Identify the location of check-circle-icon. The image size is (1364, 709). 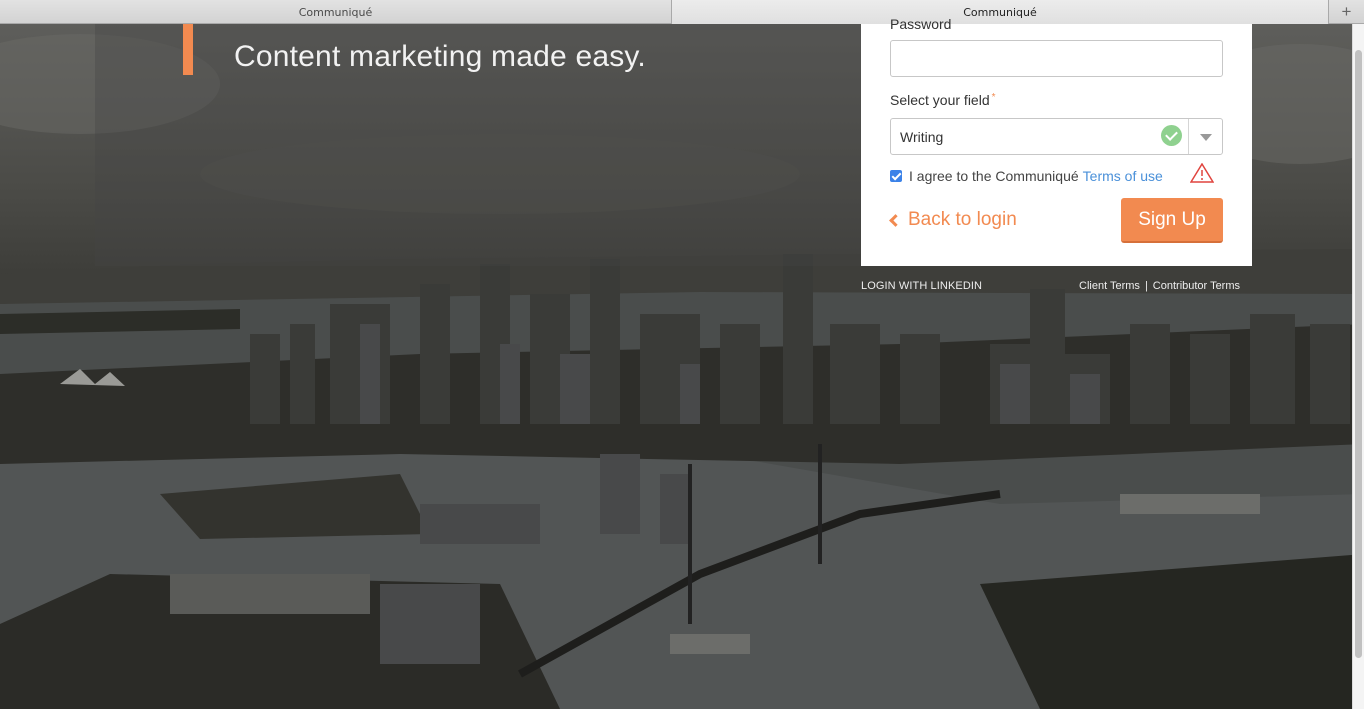
(1171, 135).